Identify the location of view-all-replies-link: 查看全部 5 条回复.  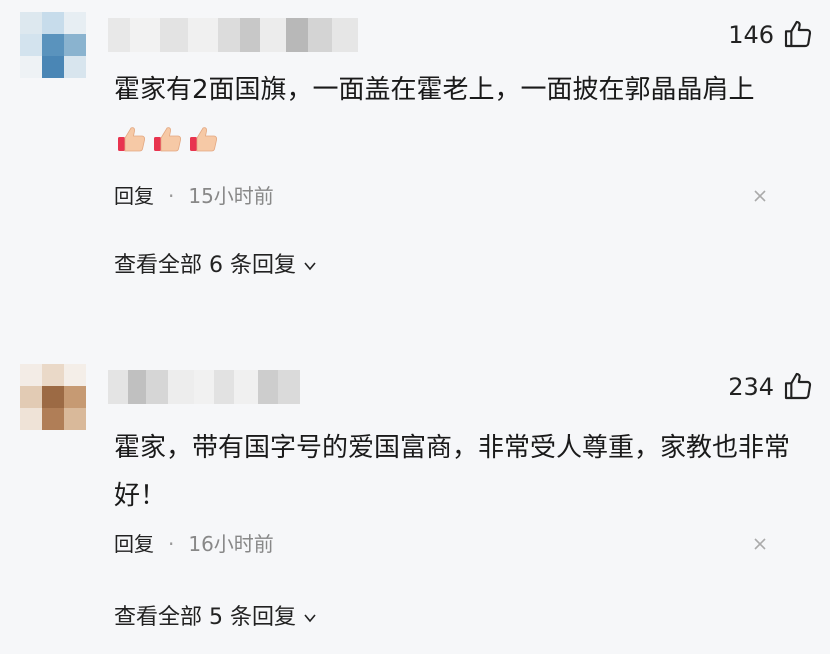
(216, 618).